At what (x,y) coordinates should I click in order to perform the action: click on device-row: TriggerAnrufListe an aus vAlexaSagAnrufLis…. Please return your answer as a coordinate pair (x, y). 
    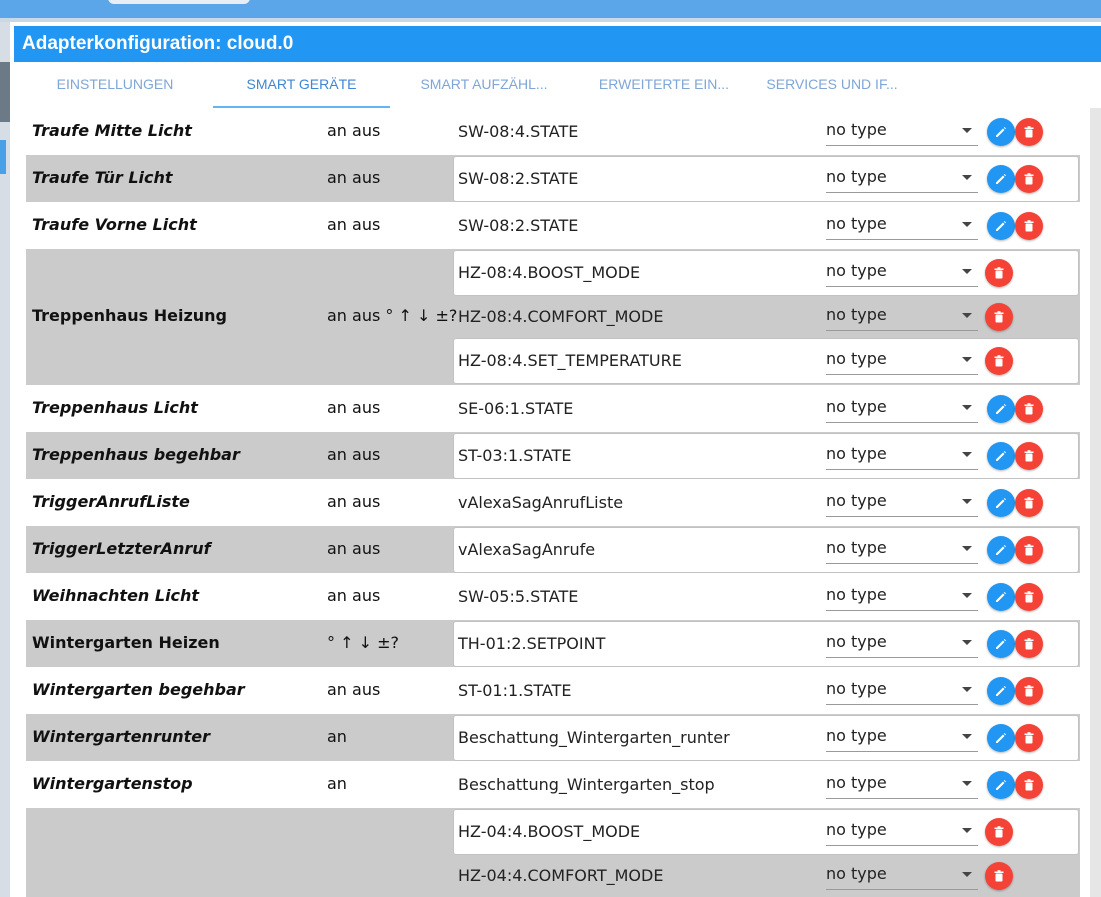
    Looking at the image, I should click on (553, 502).